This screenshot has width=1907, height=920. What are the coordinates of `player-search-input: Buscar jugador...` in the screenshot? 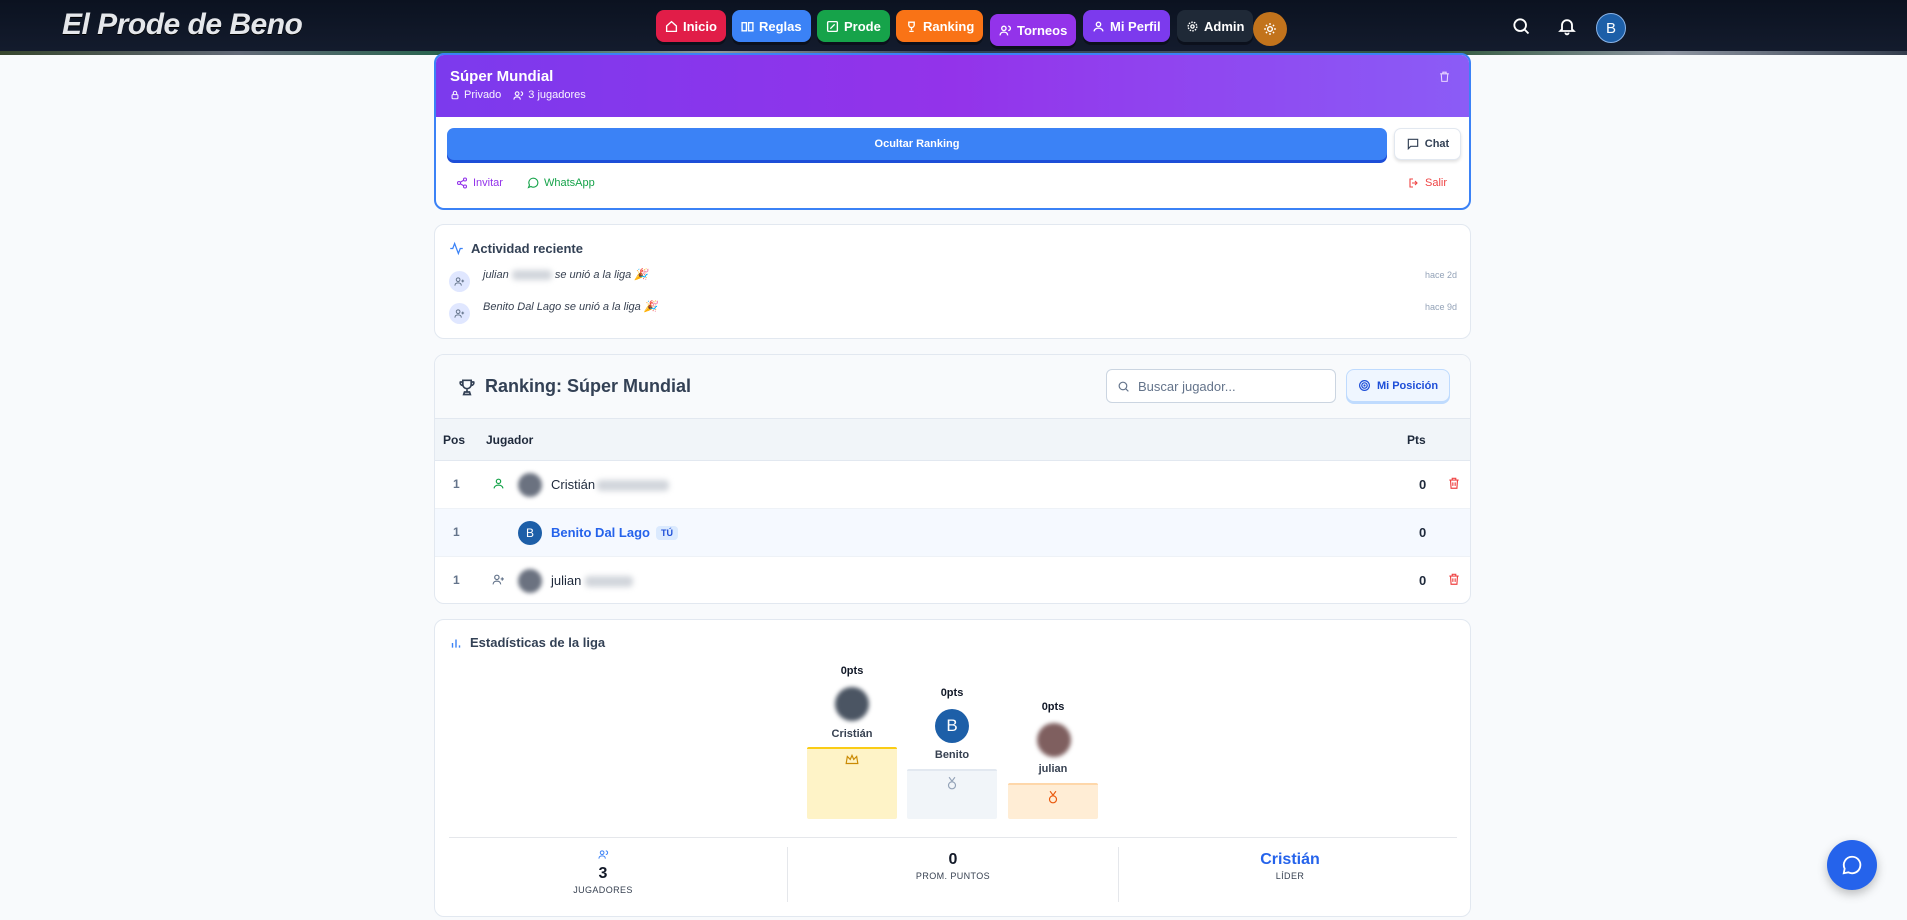 It's located at (1221, 386).